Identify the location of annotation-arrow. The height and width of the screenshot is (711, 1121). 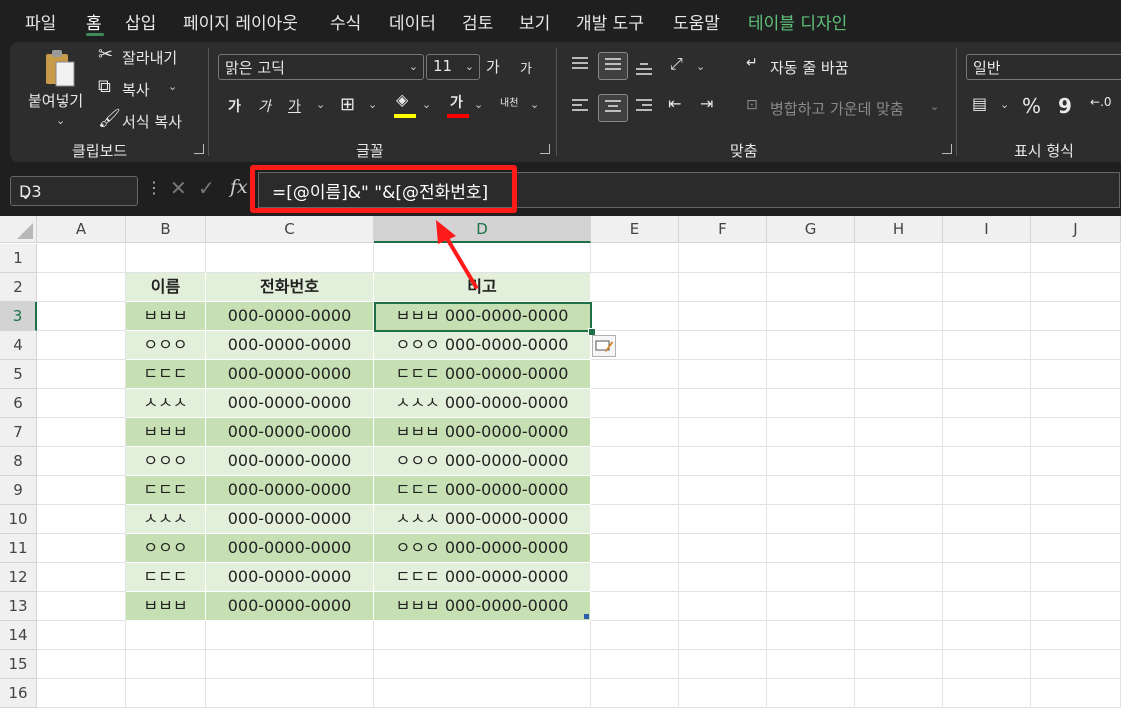
(457, 254).